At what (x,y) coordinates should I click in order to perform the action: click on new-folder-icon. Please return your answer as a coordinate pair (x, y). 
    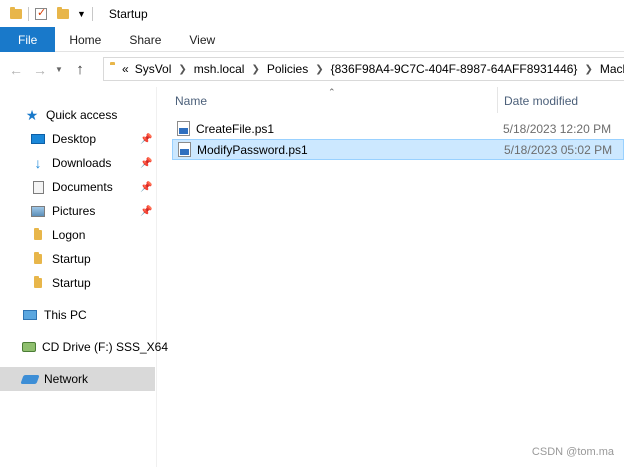
    Looking at the image, I should click on (63, 12).